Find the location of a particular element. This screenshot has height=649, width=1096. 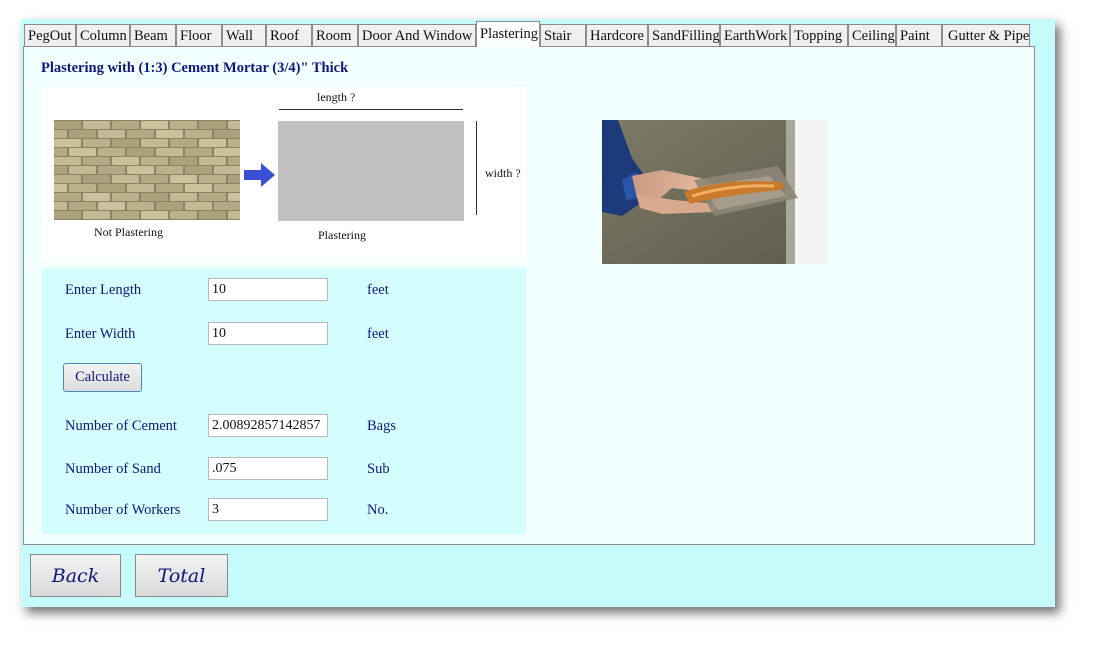

arrow-right-icon is located at coordinates (259, 175).